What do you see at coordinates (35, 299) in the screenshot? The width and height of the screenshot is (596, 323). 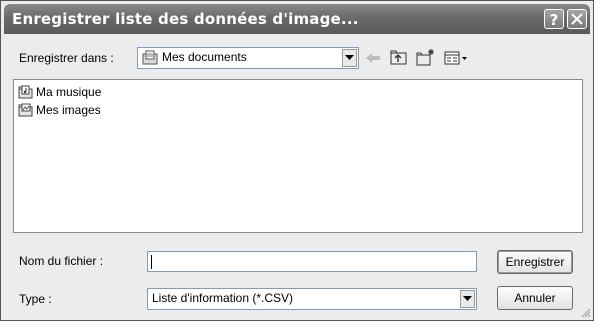 I see `type-label: Type :` at bounding box center [35, 299].